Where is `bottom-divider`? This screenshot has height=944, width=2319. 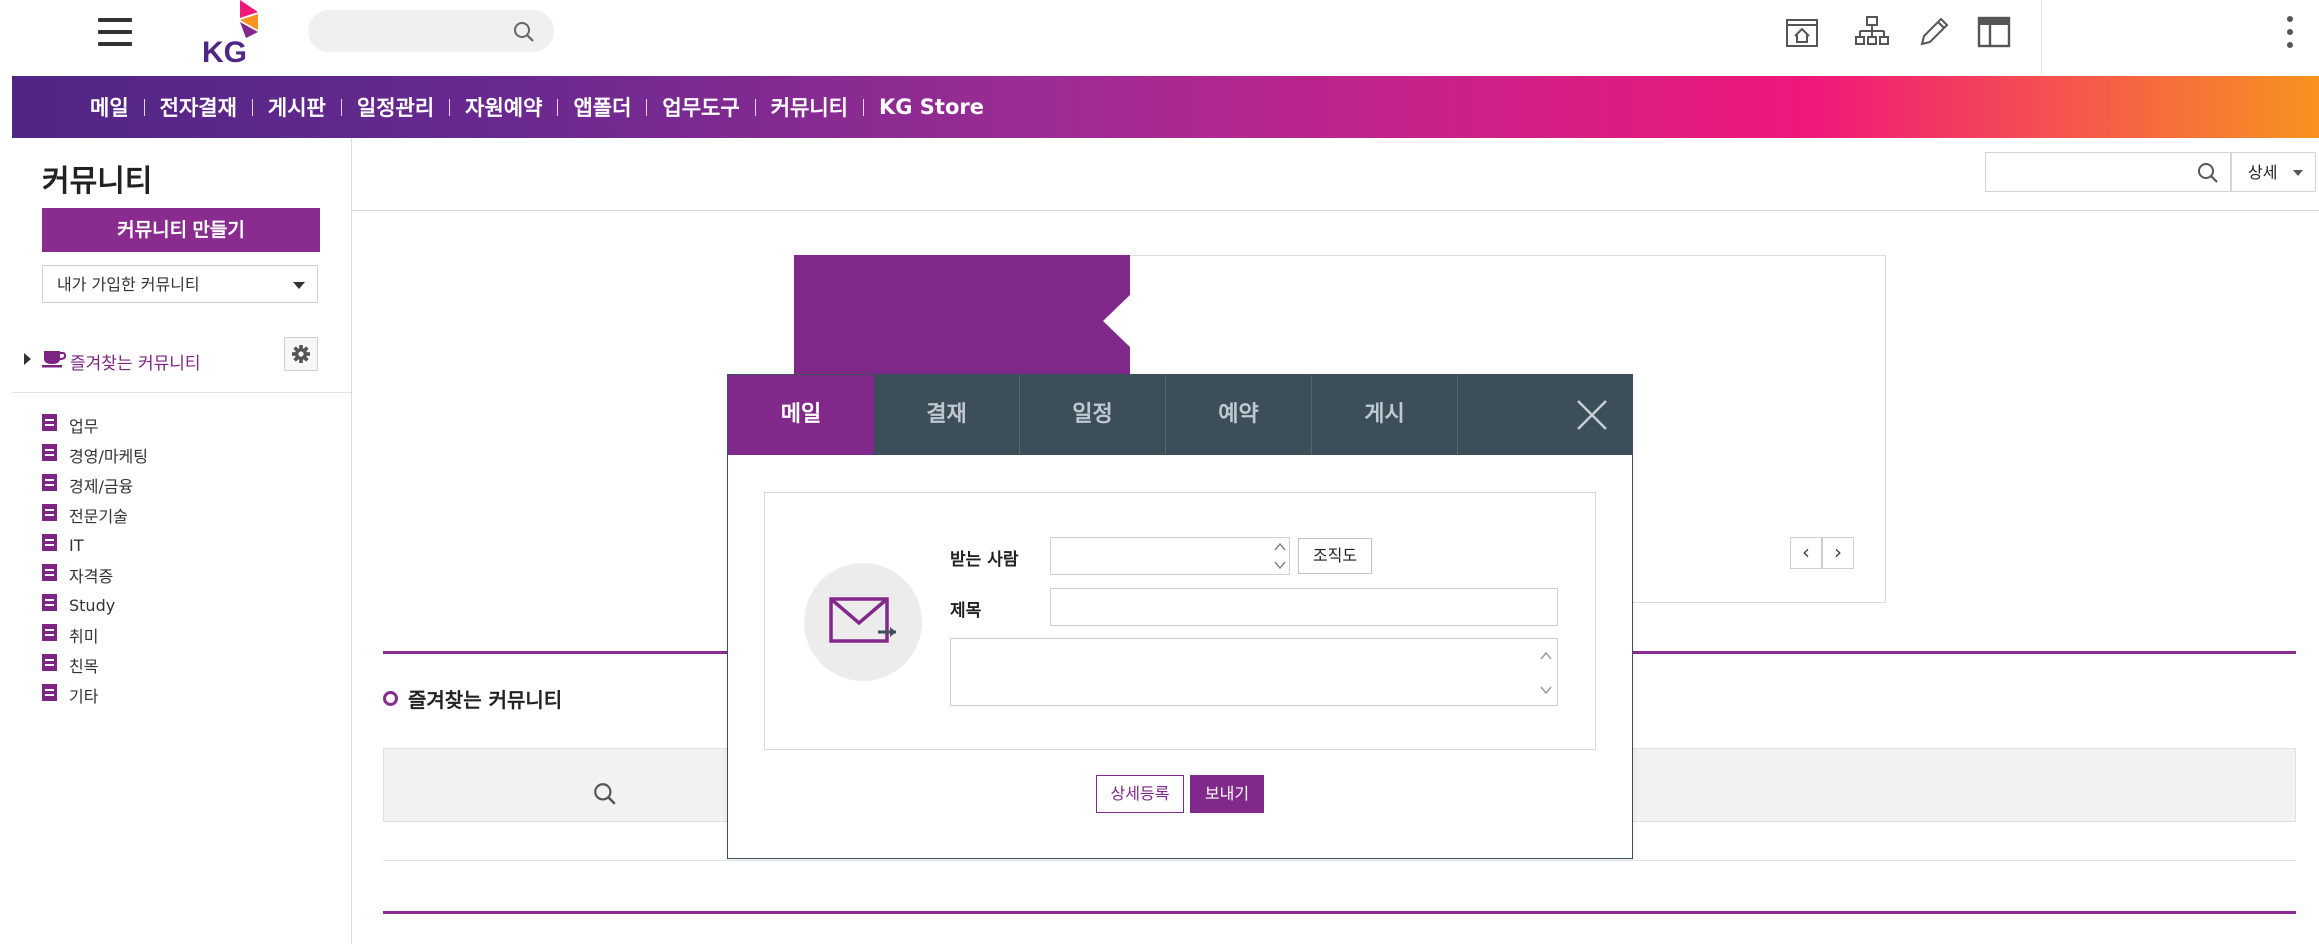
bottom-divider is located at coordinates (1339, 912).